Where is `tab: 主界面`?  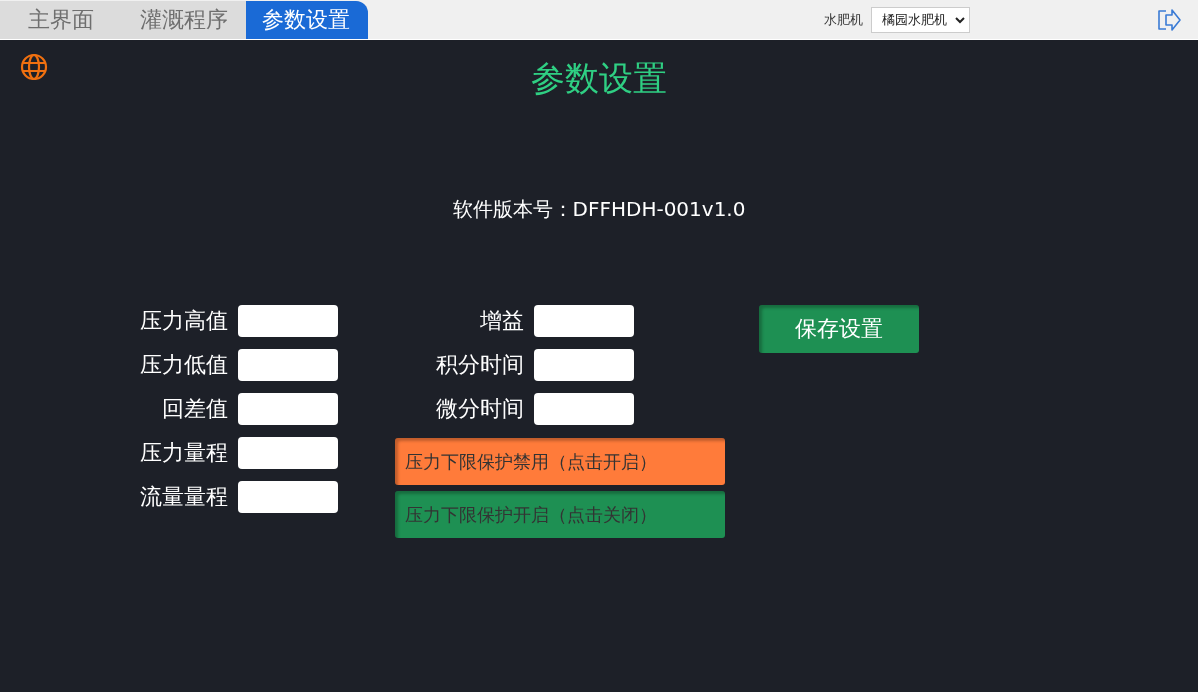 tab: 主界面 is located at coordinates (56, 20).